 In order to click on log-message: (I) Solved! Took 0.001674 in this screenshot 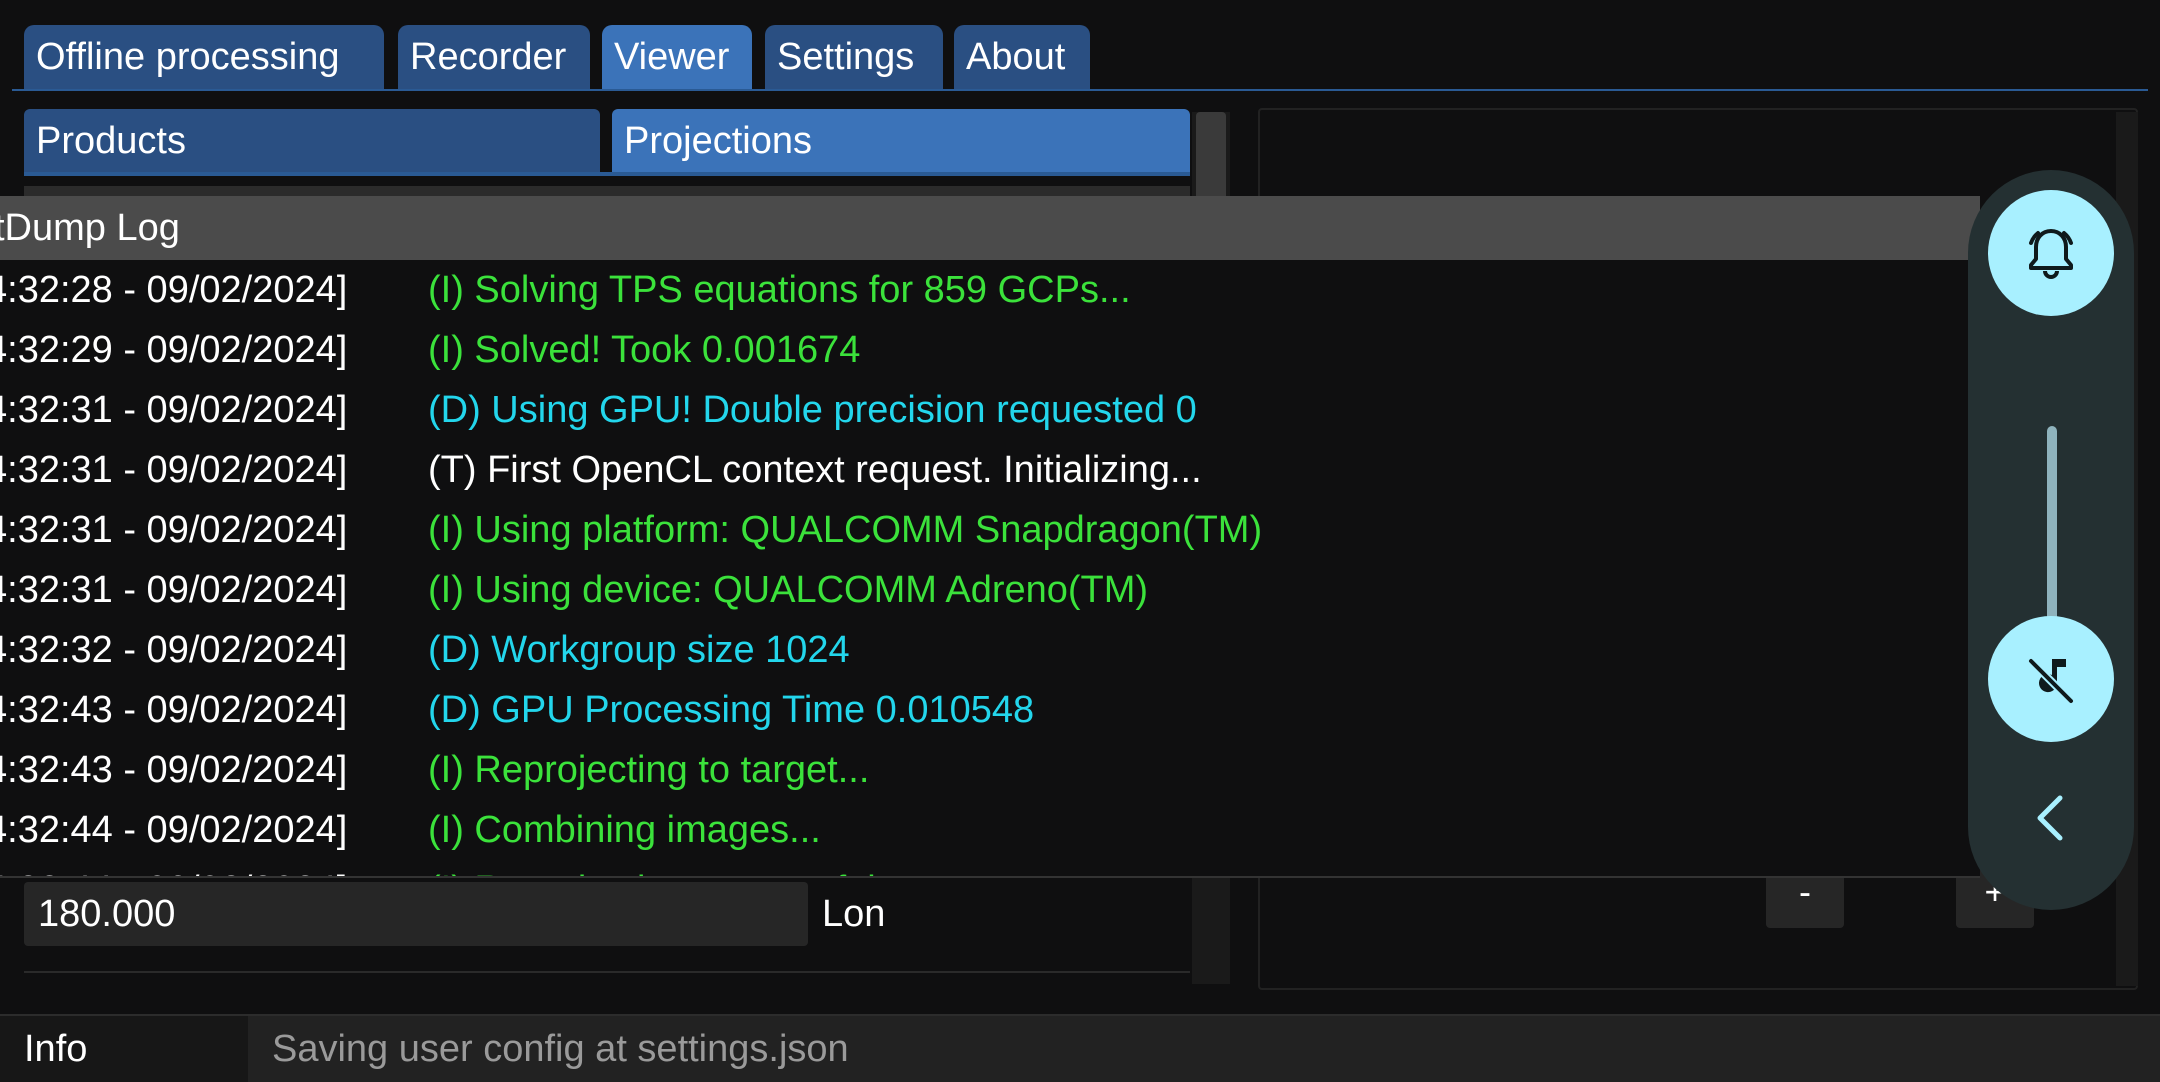, I will do `click(644, 350)`.